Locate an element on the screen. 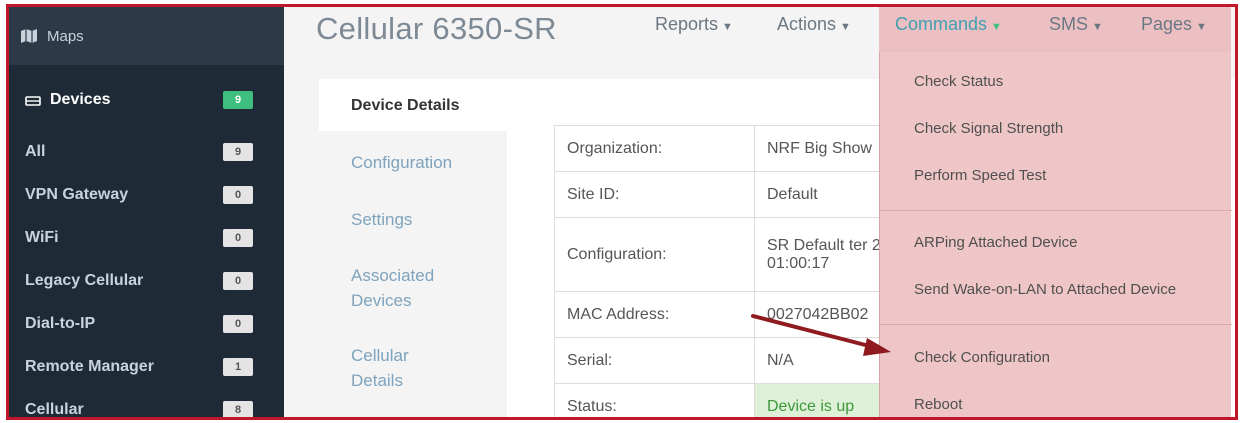 This screenshot has width=1244, height=423. sidebar-item-vpn-gateway: VPN Gateway 0 is located at coordinates (146, 195).